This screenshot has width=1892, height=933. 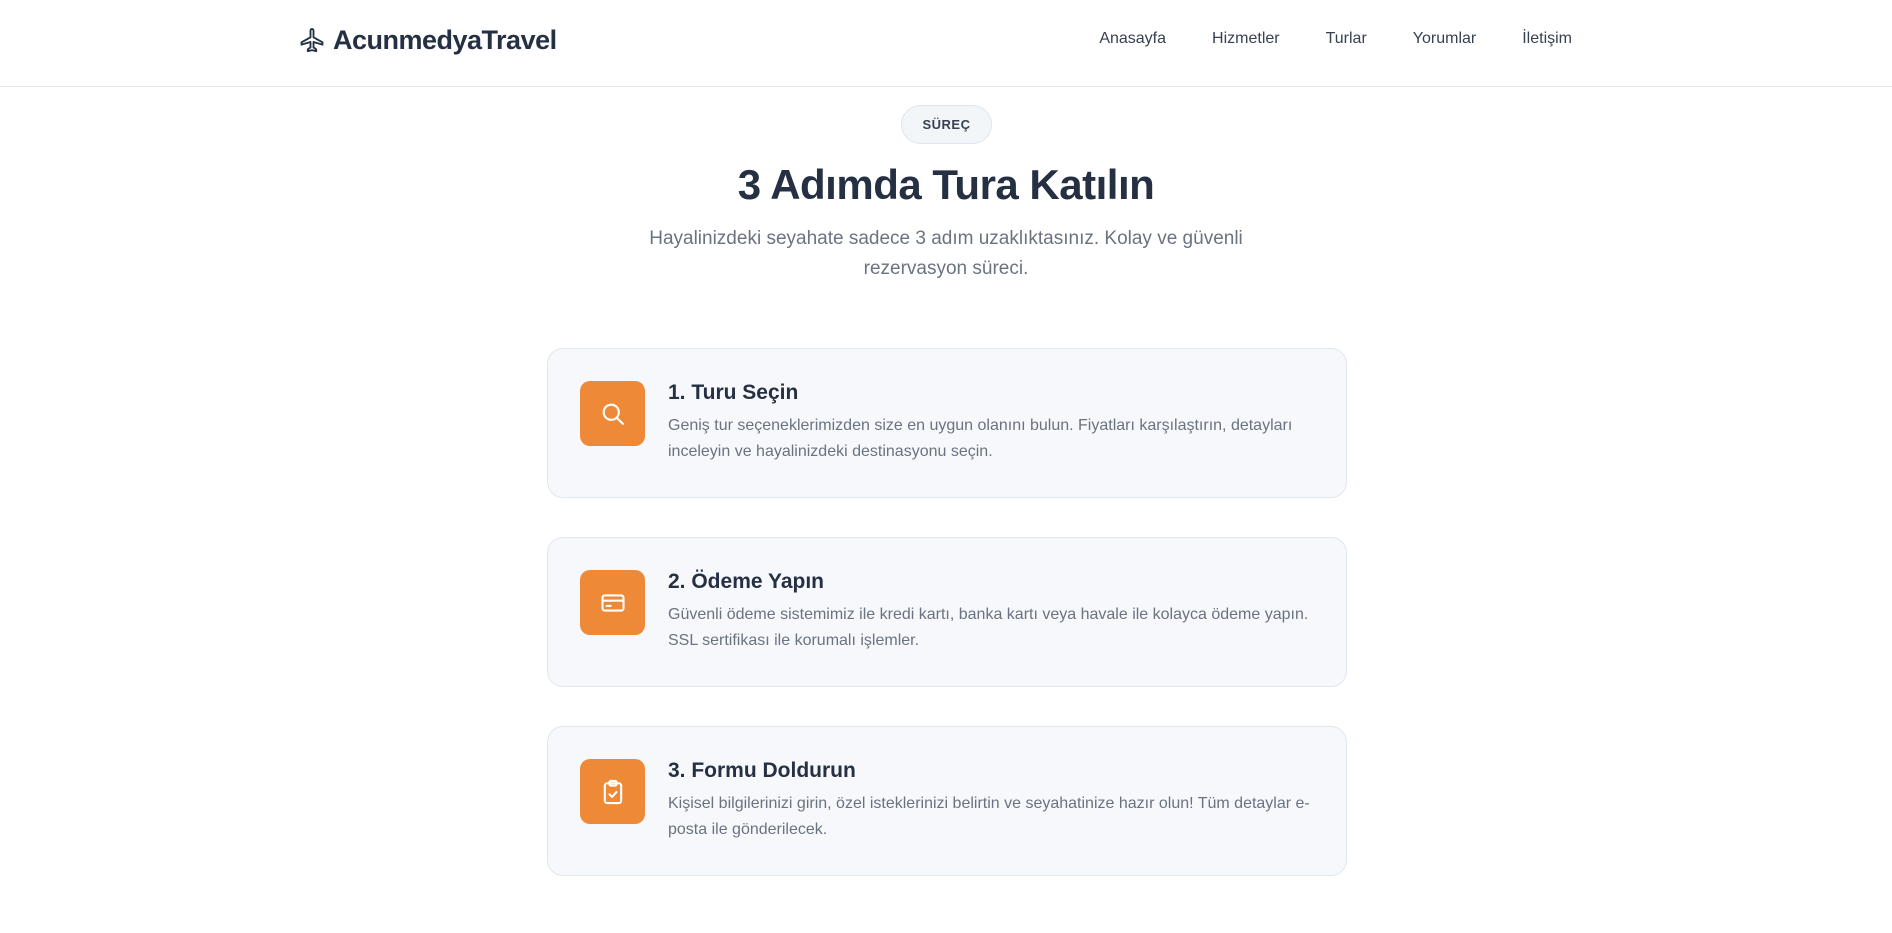 I want to click on nav-link-iletisim: İletişim, so click(x=1547, y=39).